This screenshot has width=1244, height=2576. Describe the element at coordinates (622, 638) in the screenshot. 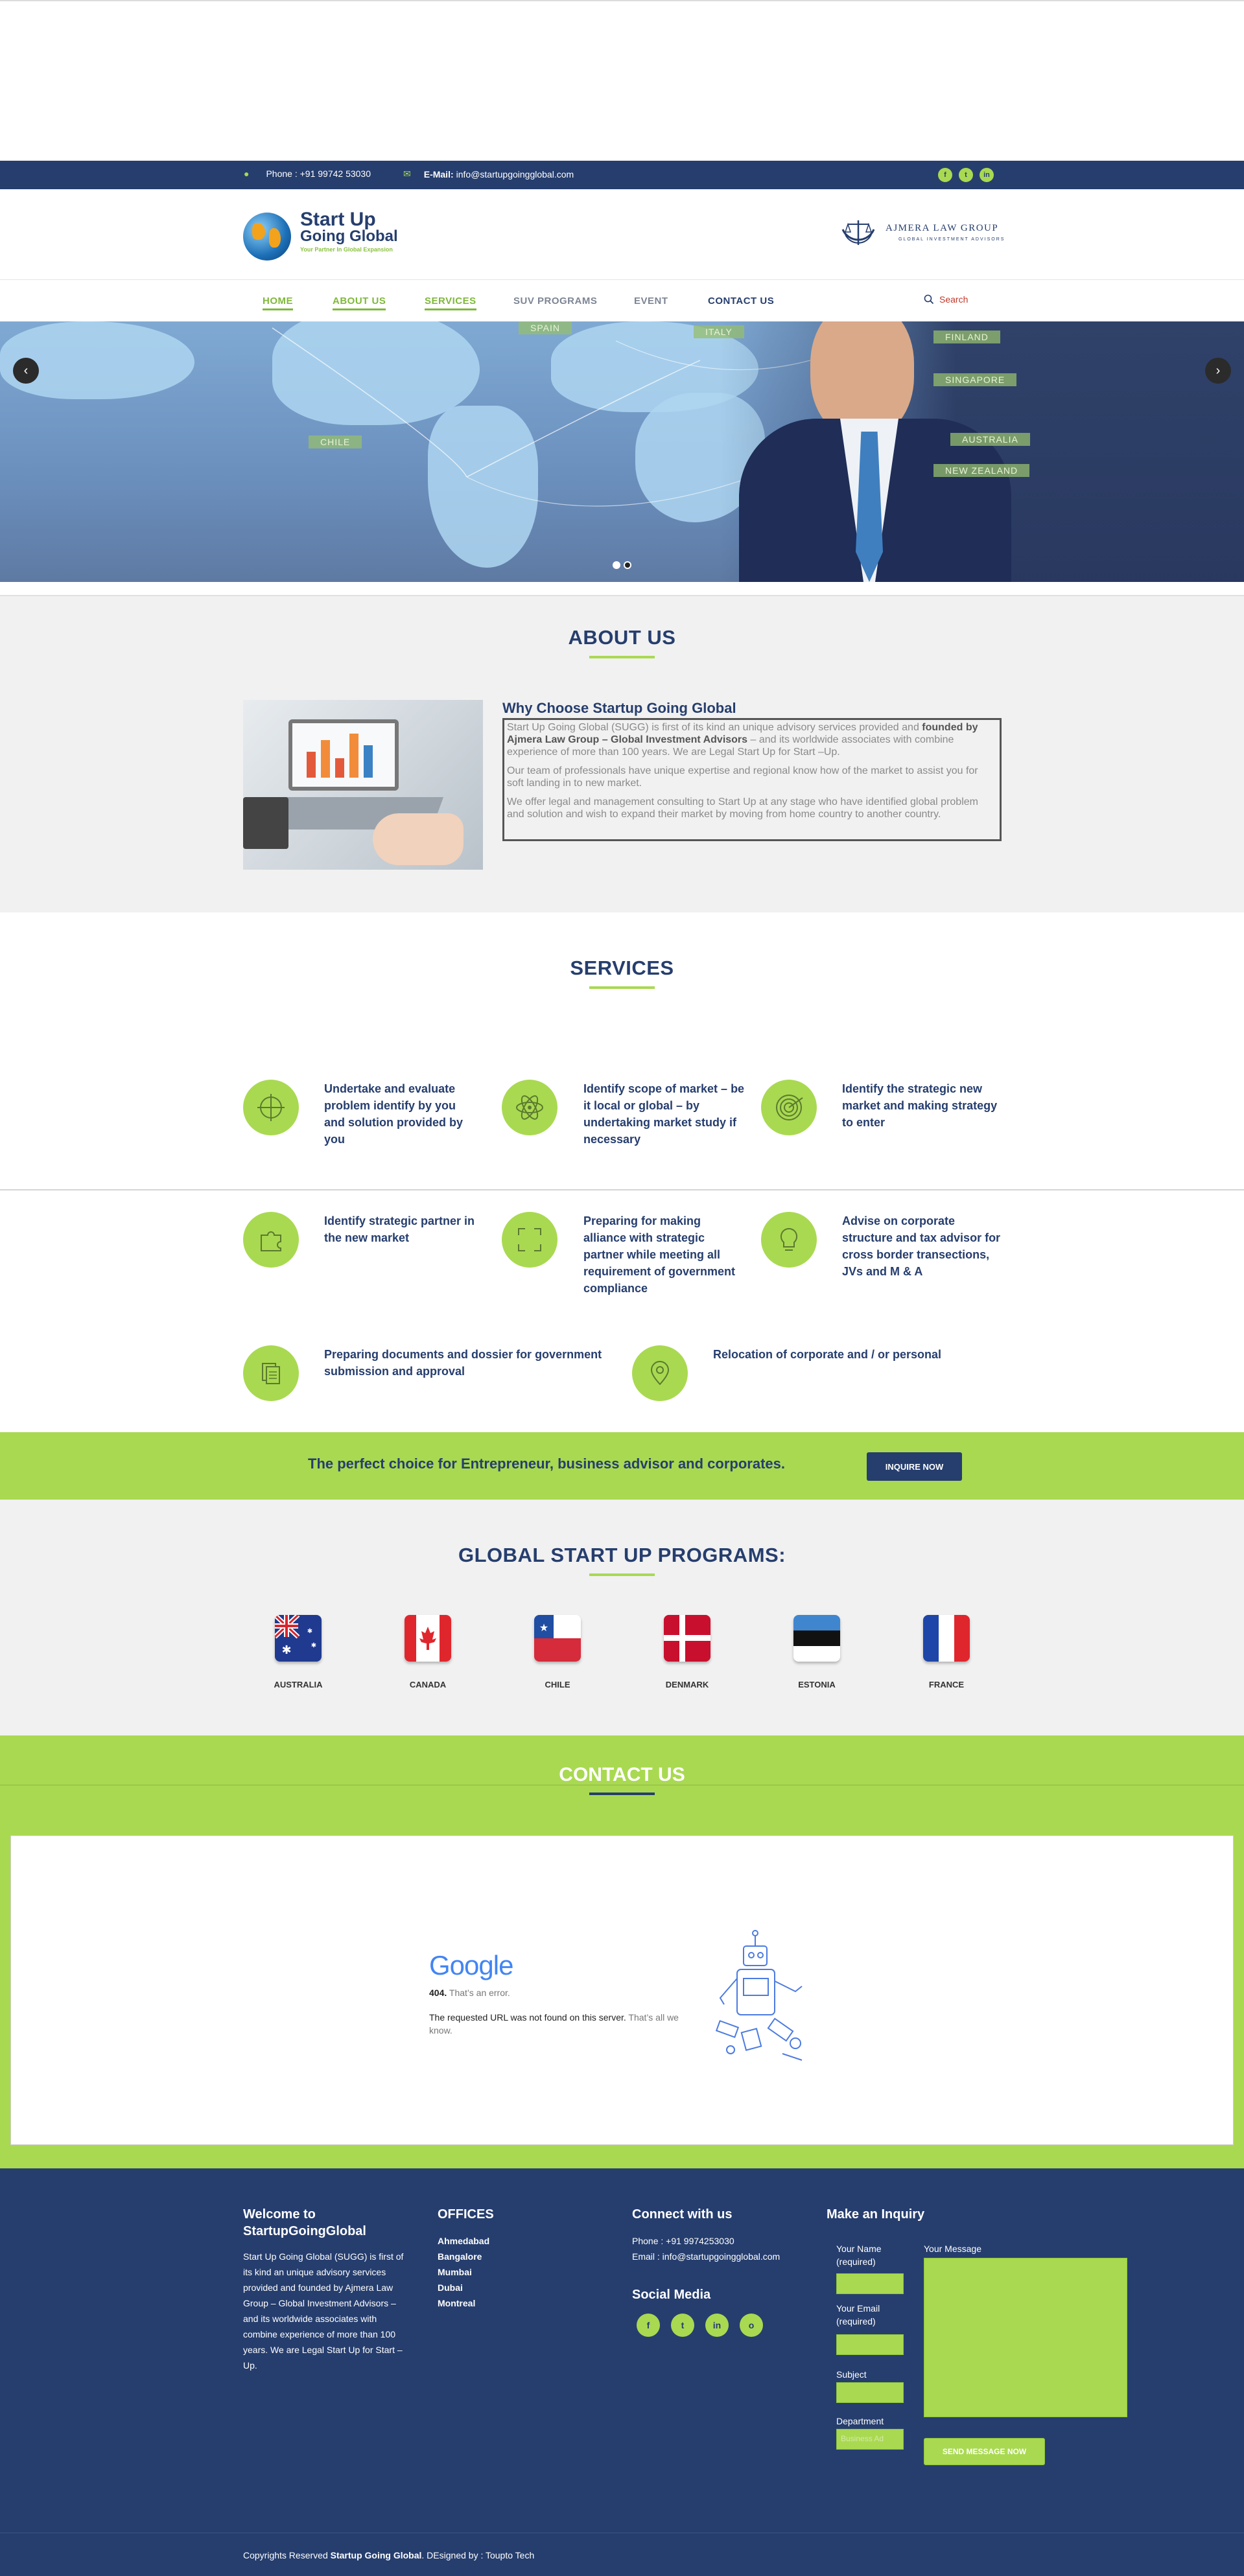

I see `about-title: ABOUT US` at that location.